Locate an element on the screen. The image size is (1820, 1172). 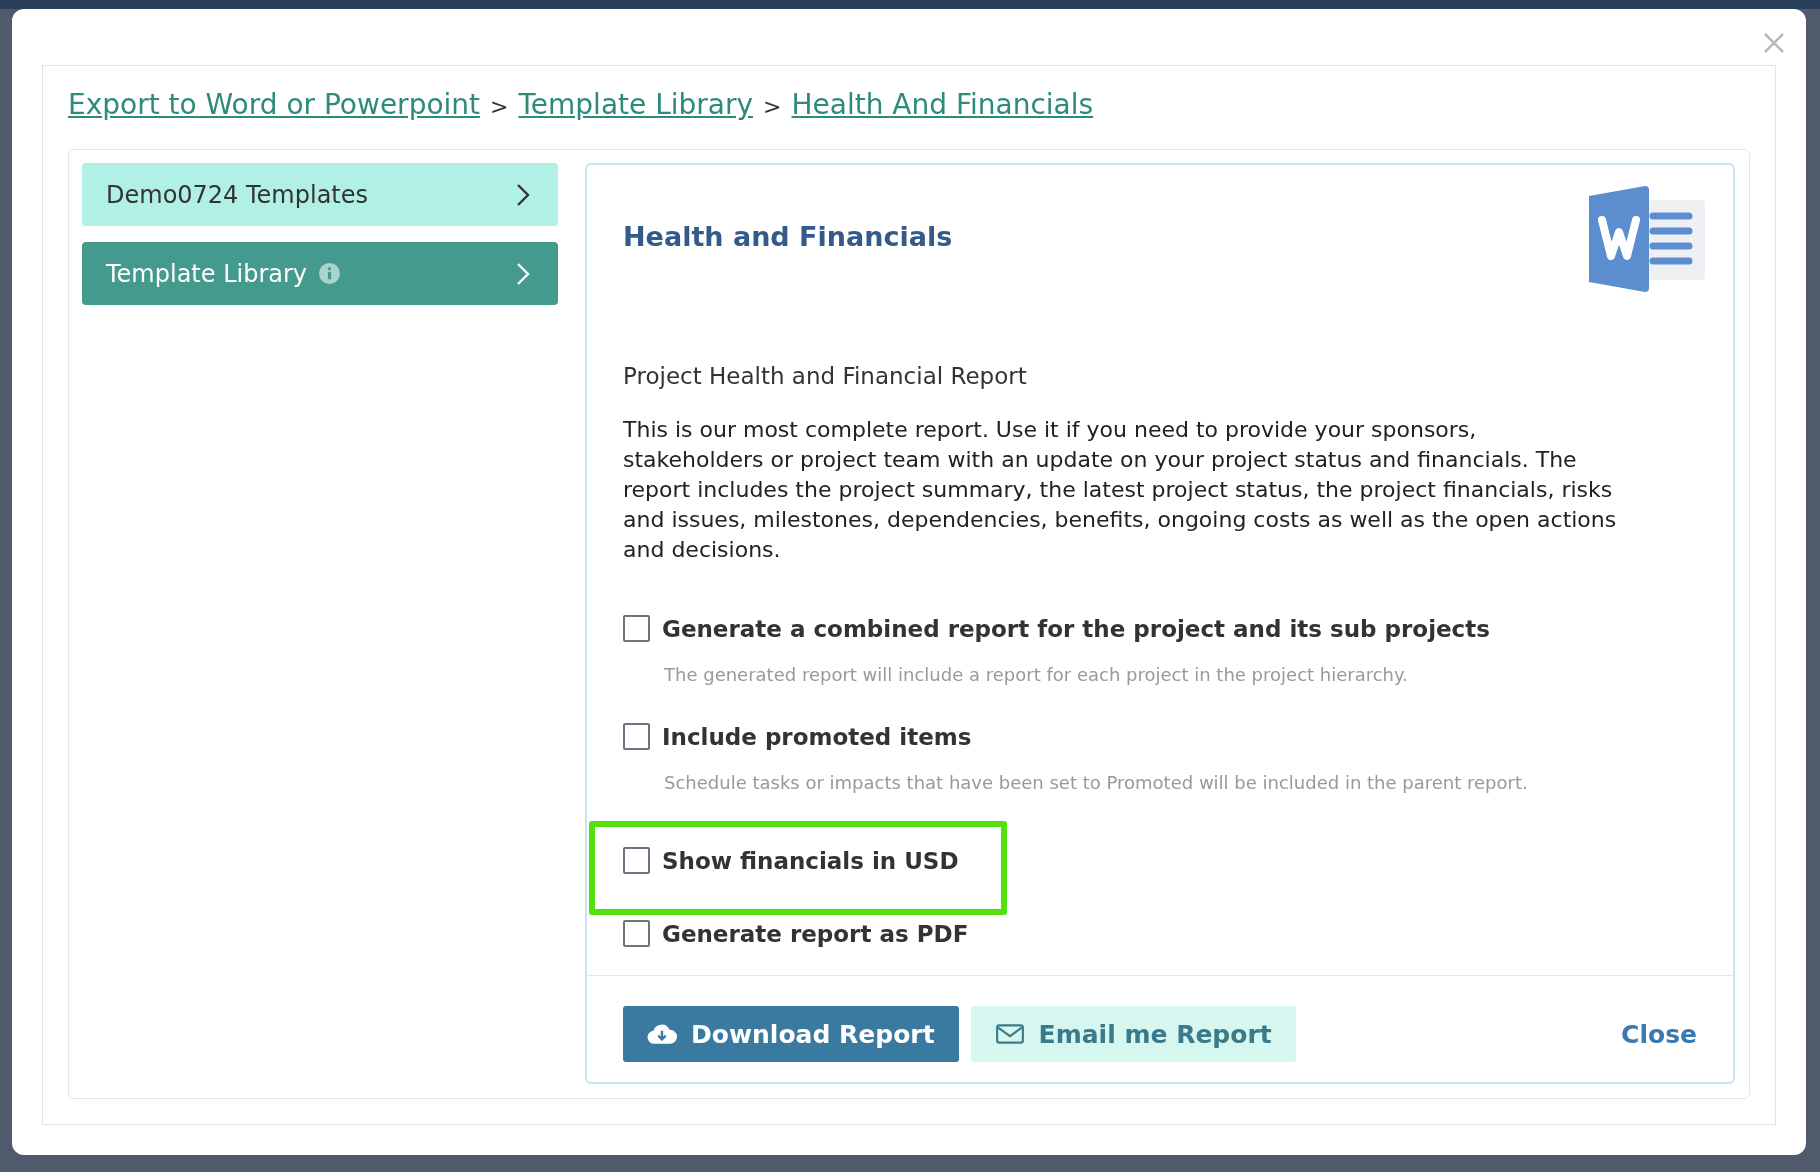
report-name: Project Health and Financial Report is located at coordinates (825, 376).